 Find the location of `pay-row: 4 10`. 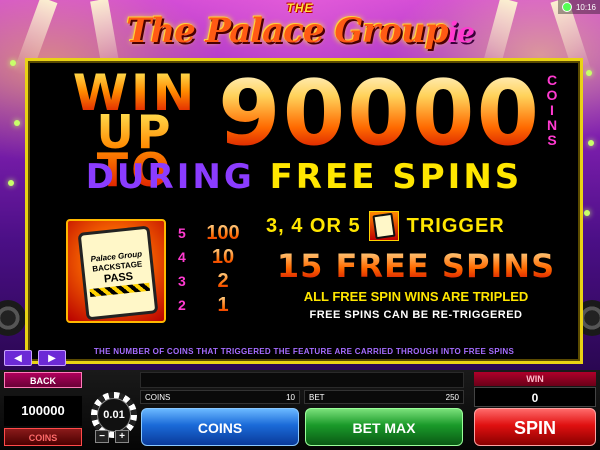

pay-row: 4 10 is located at coordinates (218, 257).